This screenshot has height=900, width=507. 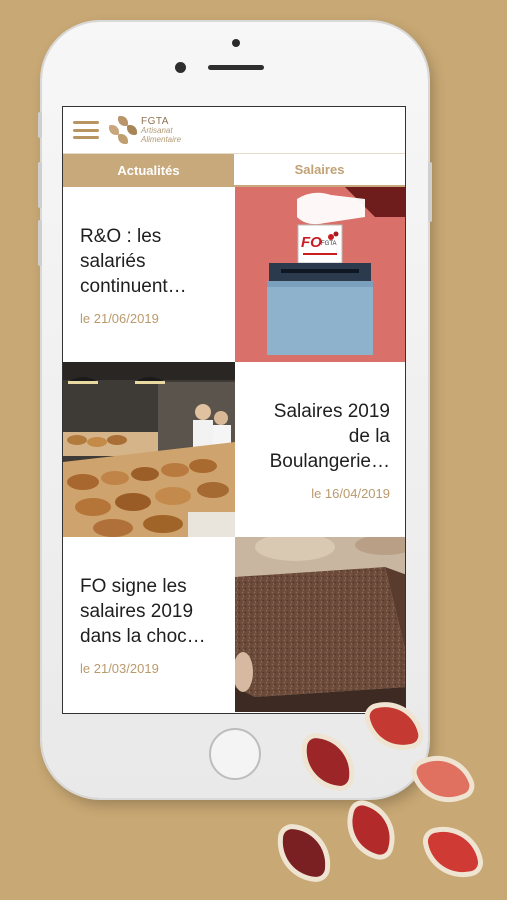 What do you see at coordinates (236, 67) in the screenshot?
I see `earpiece-speaker` at bounding box center [236, 67].